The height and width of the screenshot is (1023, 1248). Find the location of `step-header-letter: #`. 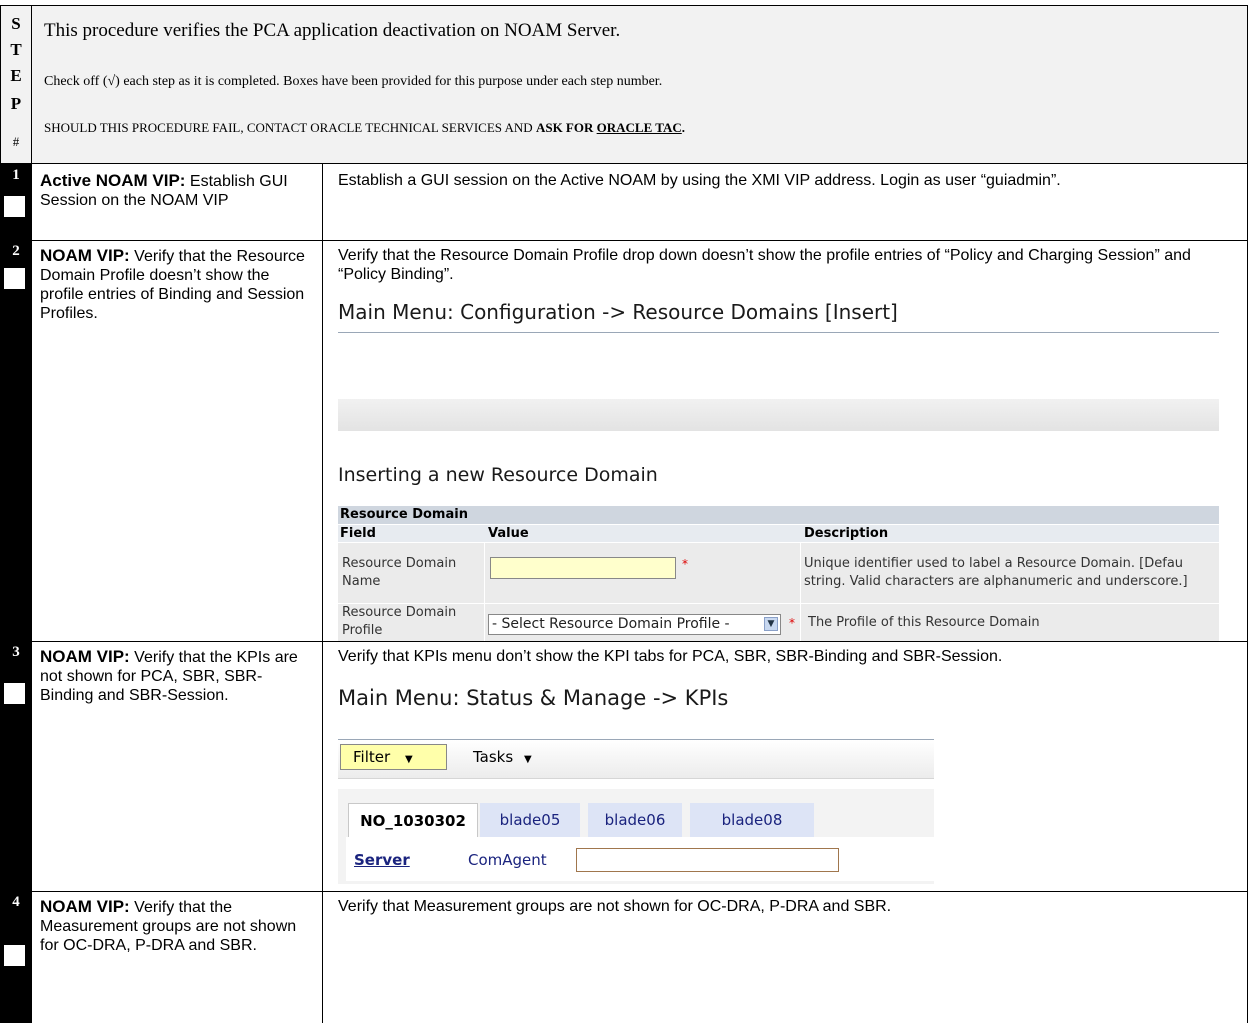

step-header-letter: # is located at coordinates (16, 141).